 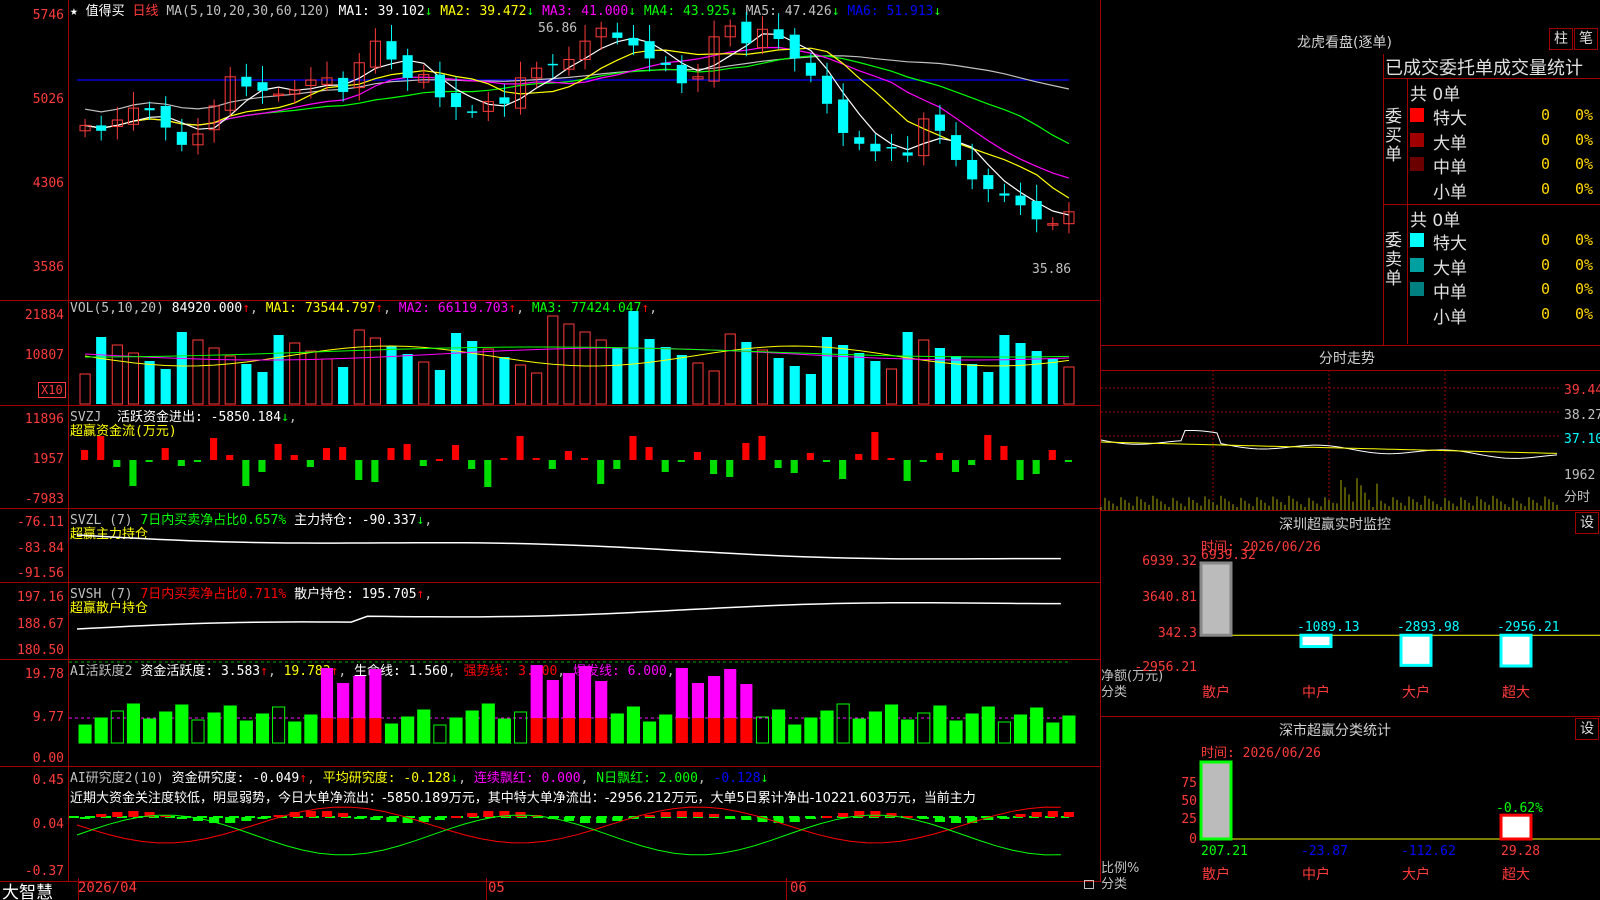 I want to click on svsh-axis-label: 180.50, so click(x=40, y=650).